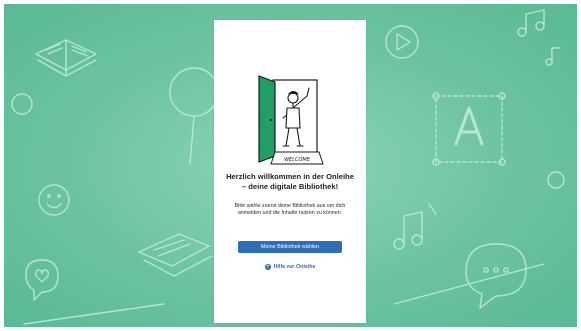  I want to click on music-note-icon, so click(539, 37).